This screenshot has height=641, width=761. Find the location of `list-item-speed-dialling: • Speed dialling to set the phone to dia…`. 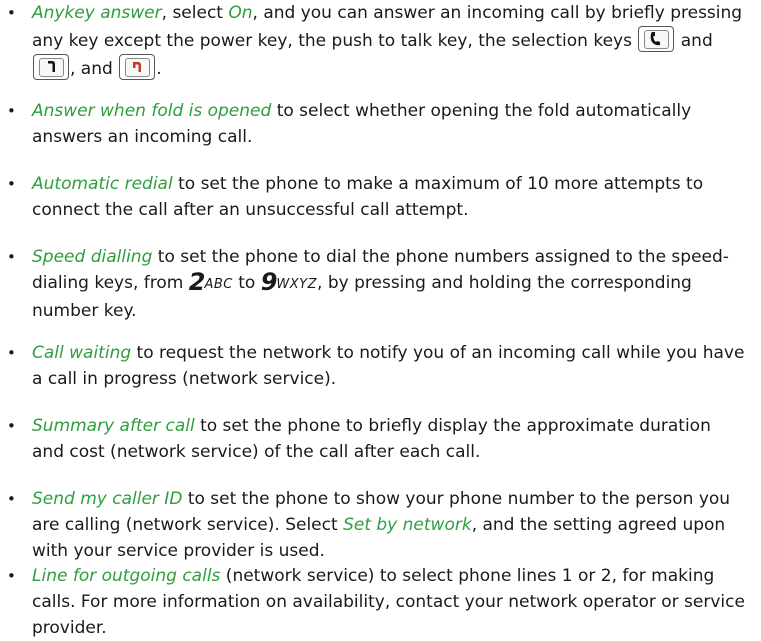

list-item-speed-dialling: • Speed dialling to set the phone to dia… is located at coordinates (380, 284).